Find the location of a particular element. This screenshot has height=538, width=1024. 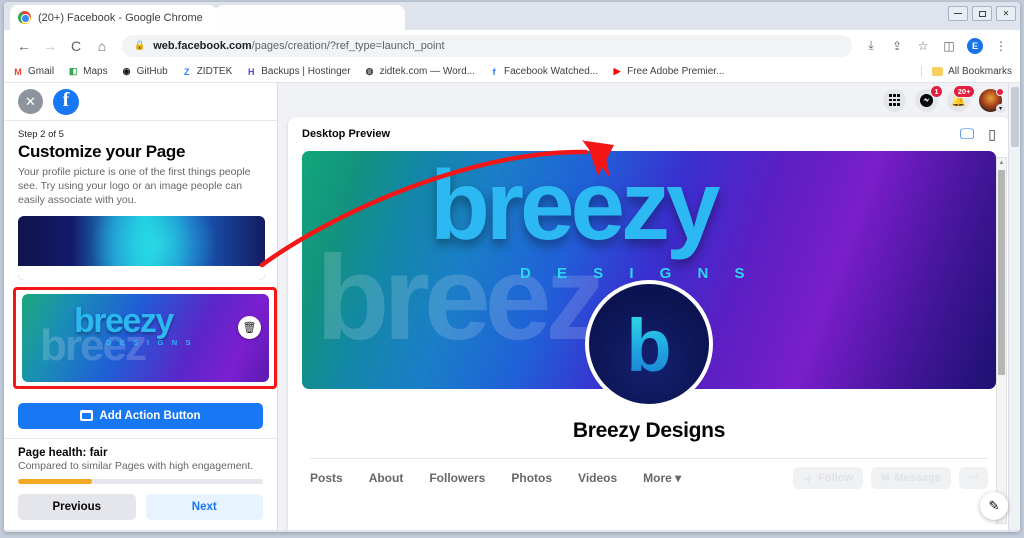

chevron-down-icon: ▾ is located at coordinates (1000, 108).